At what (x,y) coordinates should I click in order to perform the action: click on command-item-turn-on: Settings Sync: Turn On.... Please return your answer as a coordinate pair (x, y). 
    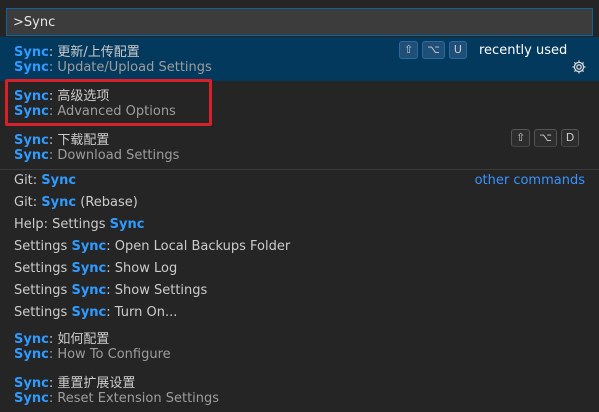
    Looking at the image, I should click on (299, 313).